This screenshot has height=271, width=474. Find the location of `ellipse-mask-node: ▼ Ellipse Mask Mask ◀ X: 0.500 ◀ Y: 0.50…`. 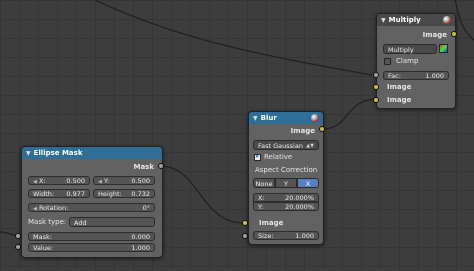

ellipse-mask-node: ▼ Ellipse Mask Mask ◀ X: 0.500 ◀ Y: 0.50… is located at coordinates (92, 202).